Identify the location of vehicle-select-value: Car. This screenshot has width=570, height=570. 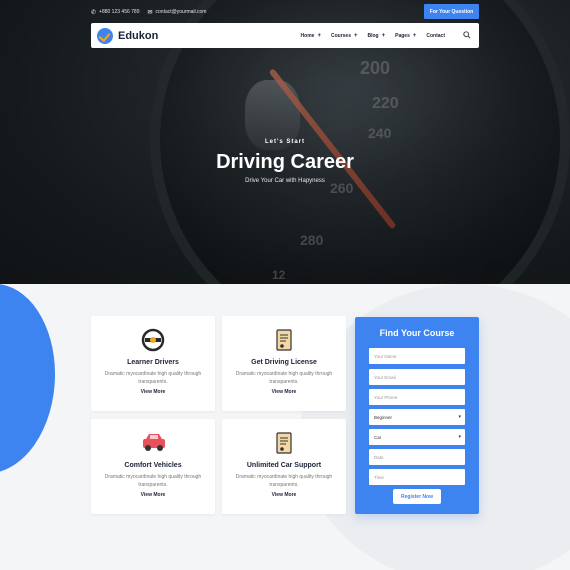
(378, 437).